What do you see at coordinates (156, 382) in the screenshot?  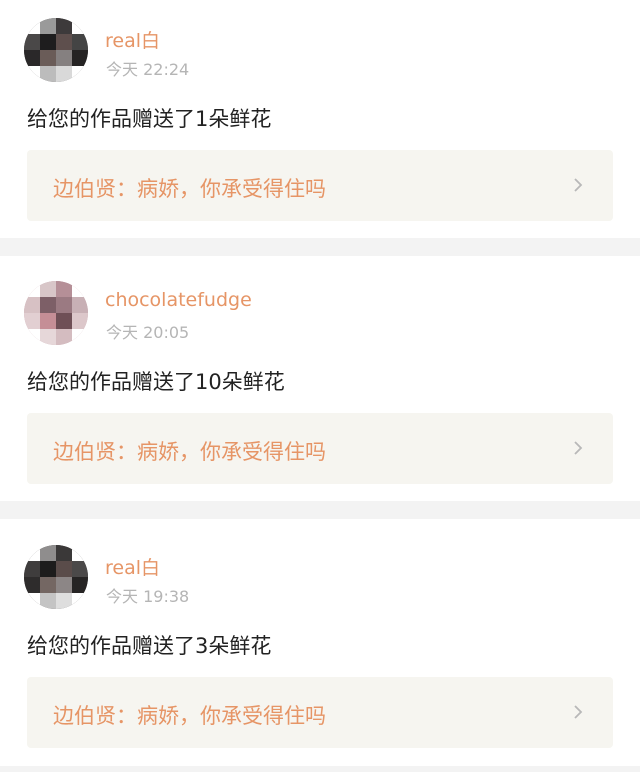 I see `notification-message: 给您的作品赠送了10朵鲜花` at bounding box center [156, 382].